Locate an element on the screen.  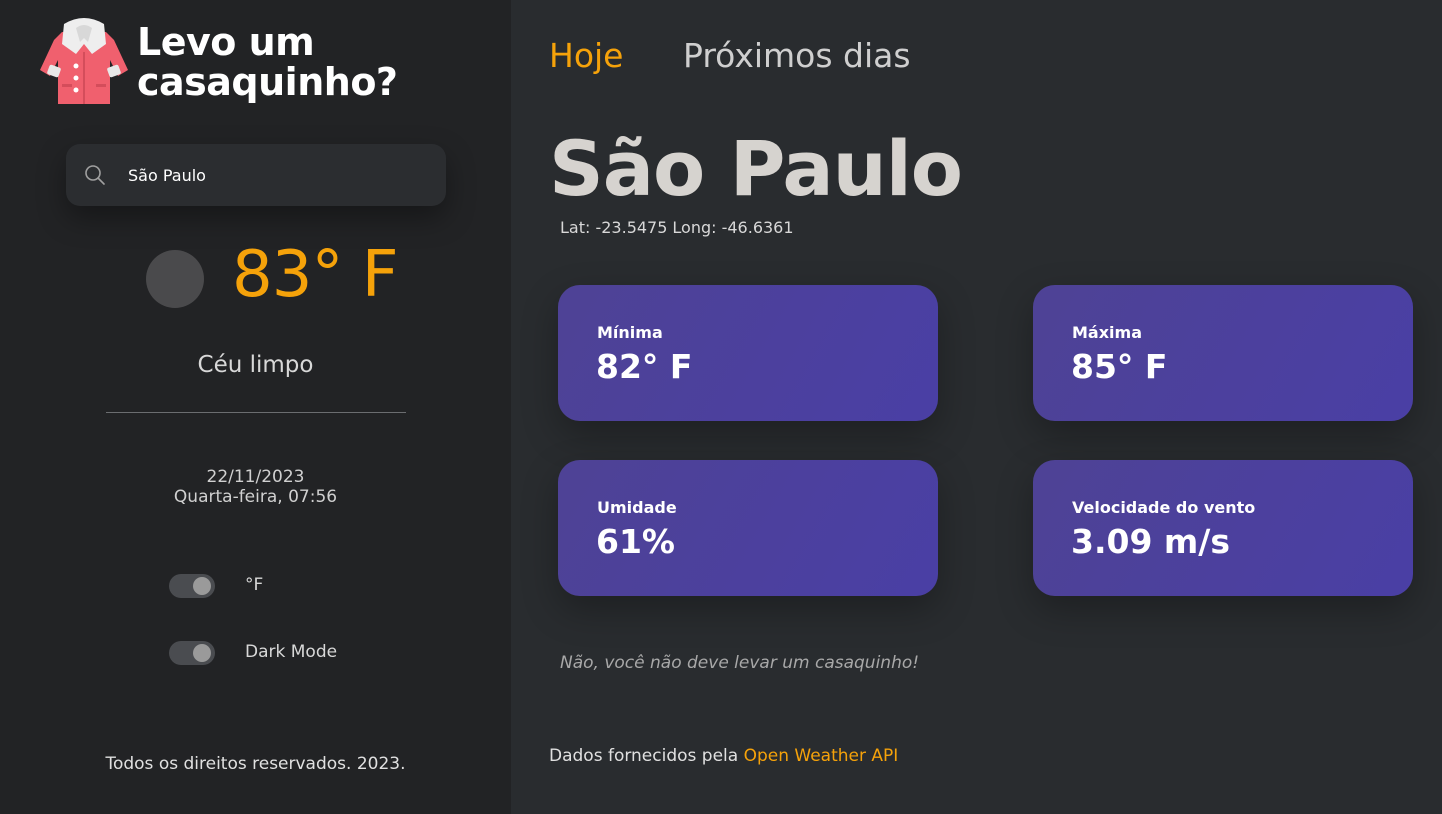
card-umidade: Umidade 61% is located at coordinates (748, 528).